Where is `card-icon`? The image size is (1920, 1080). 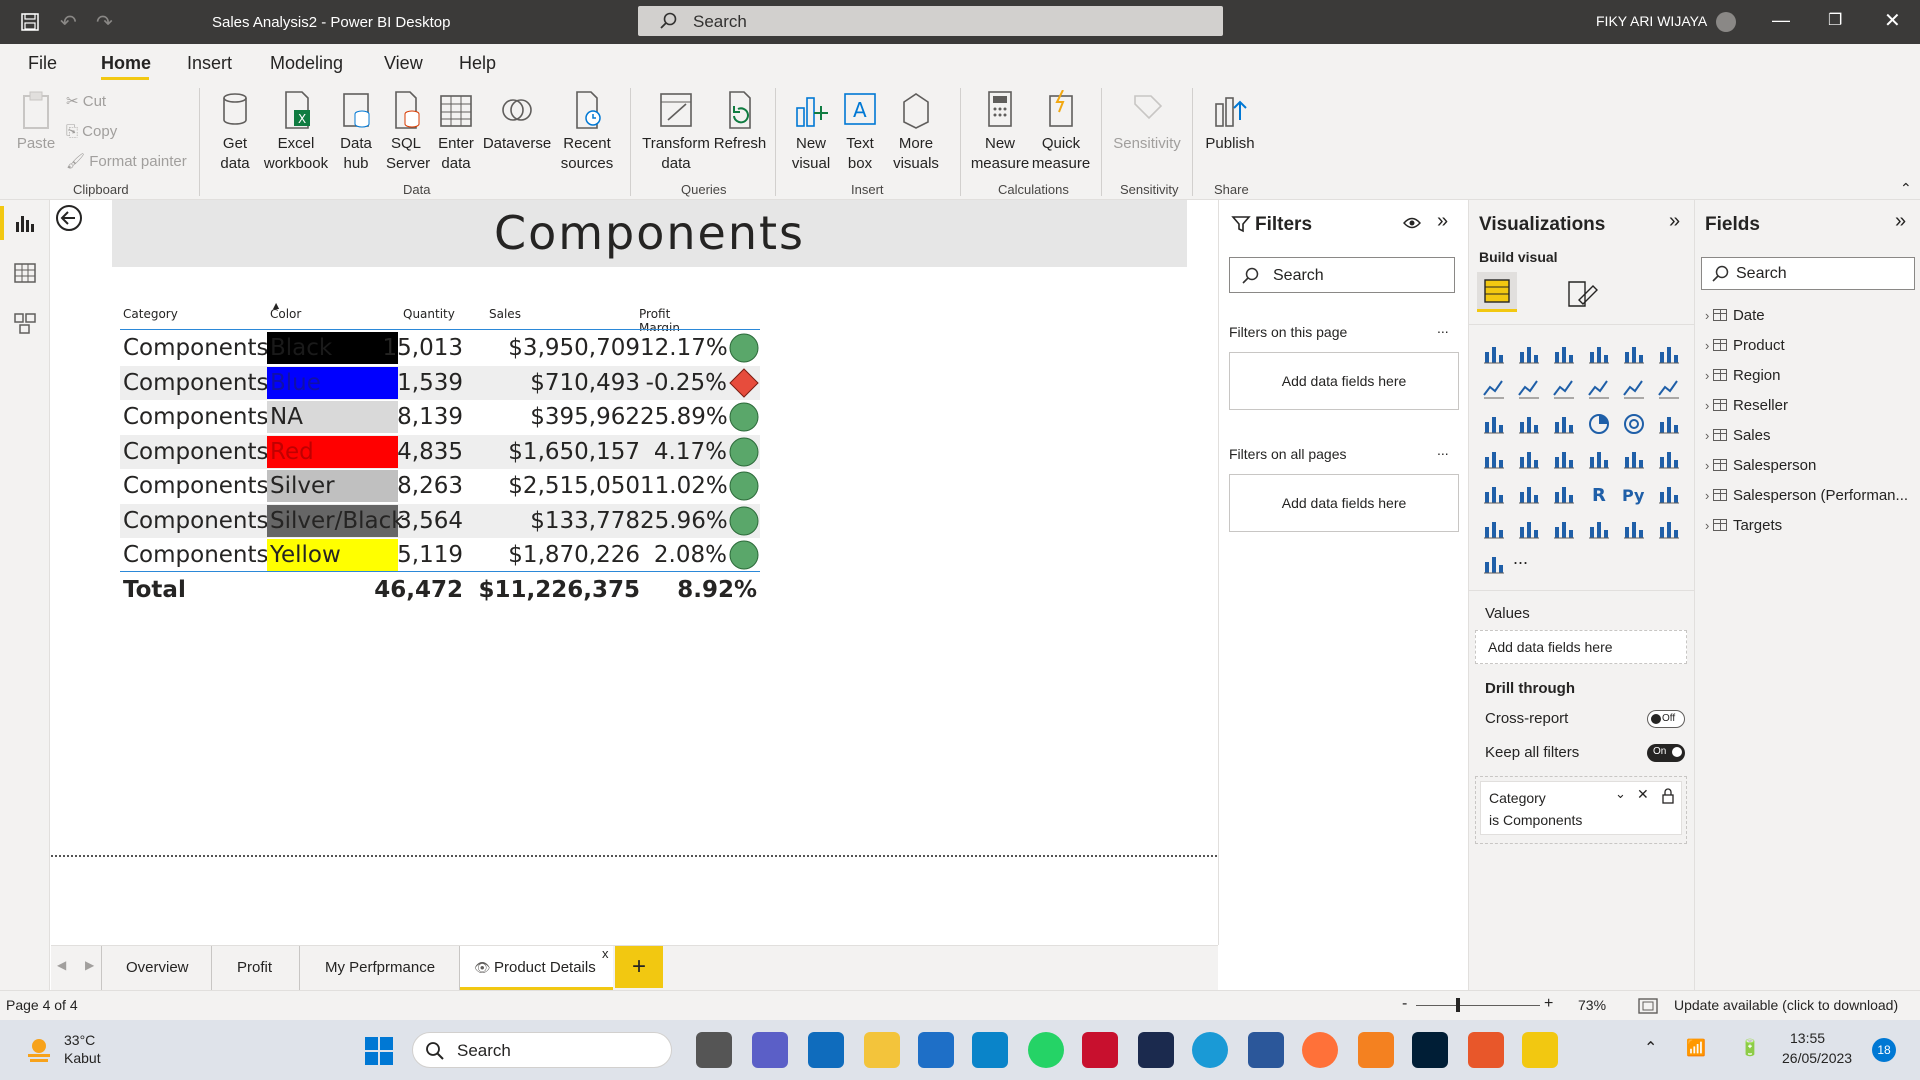 card-icon is located at coordinates (1599, 459).